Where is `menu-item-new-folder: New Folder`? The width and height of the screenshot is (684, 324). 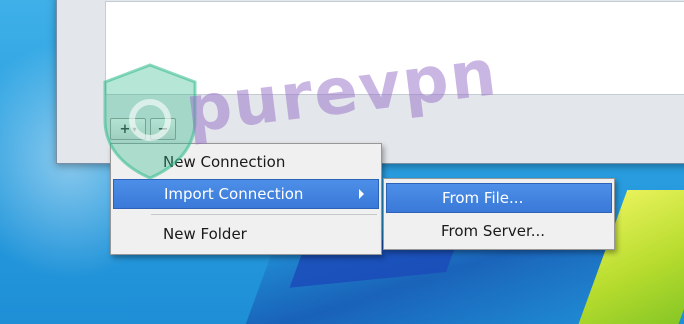
menu-item-new-folder: New Folder is located at coordinates (246, 234).